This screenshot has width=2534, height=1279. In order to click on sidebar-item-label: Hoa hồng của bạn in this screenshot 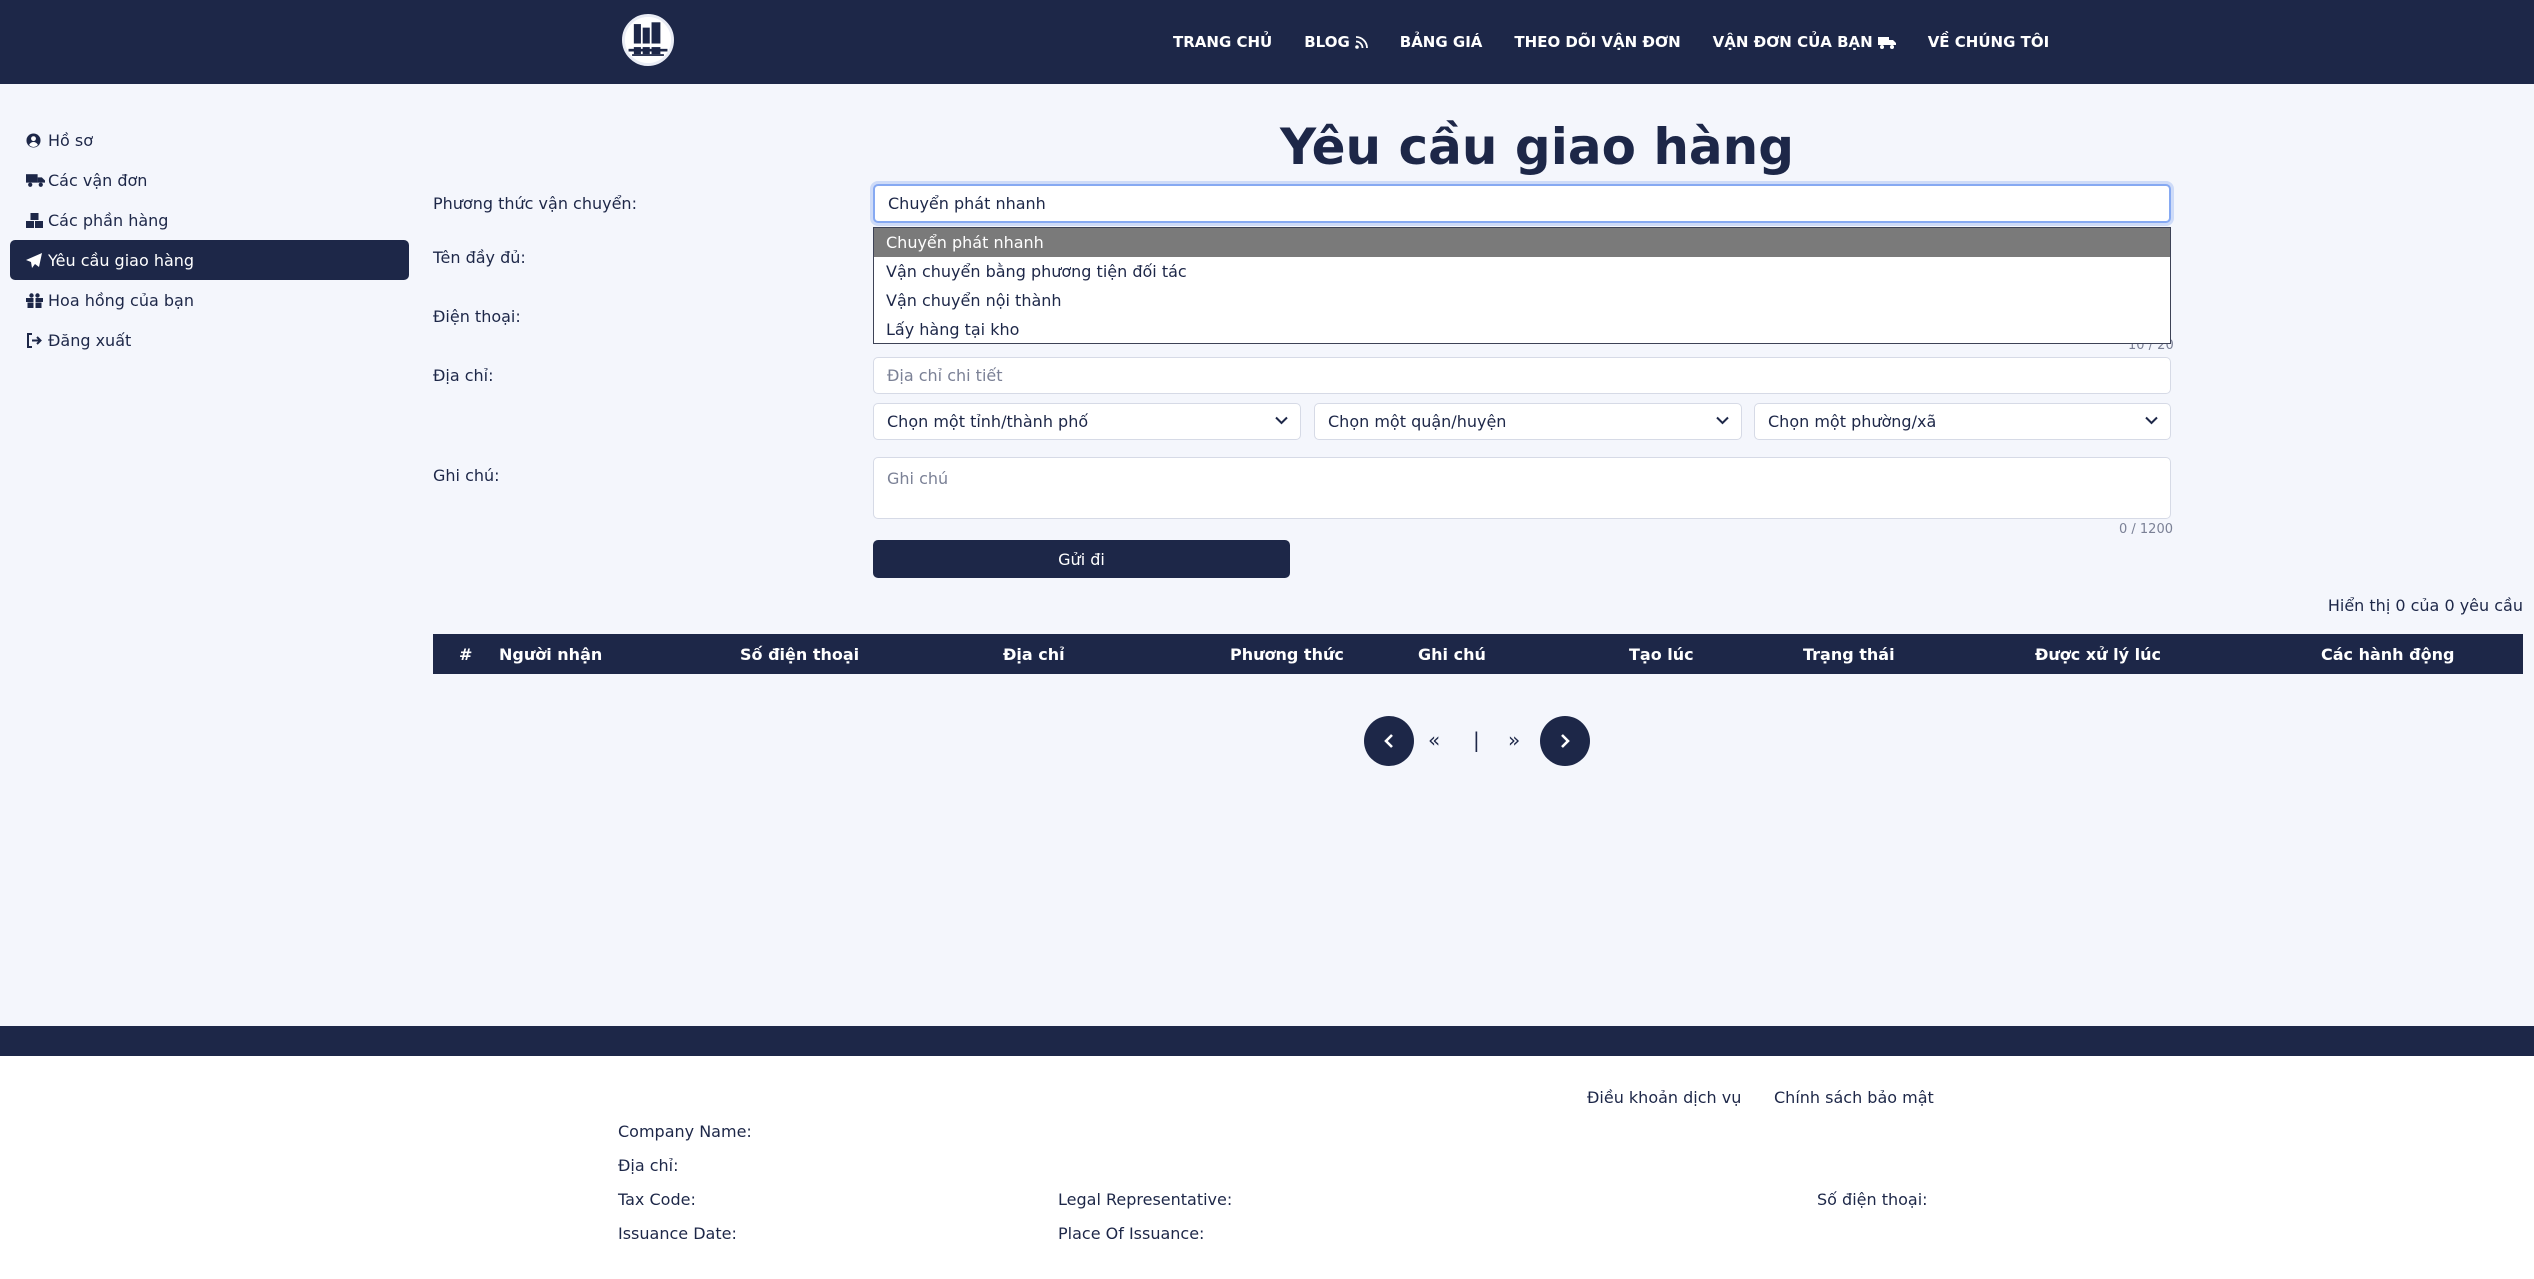, I will do `click(121, 300)`.